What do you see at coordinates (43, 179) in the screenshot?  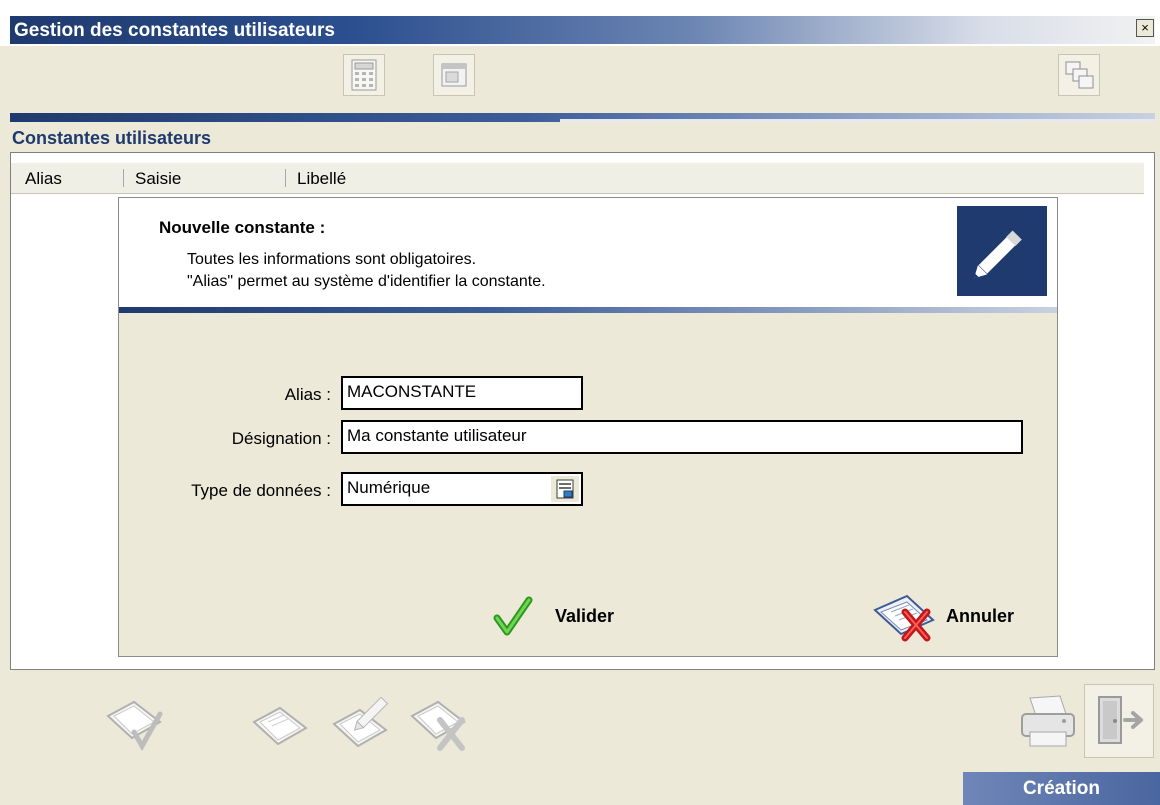 I see `column-alias: Alias` at bounding box center [43, 179].